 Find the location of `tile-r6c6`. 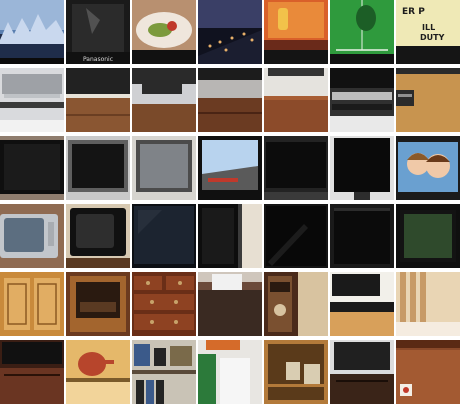

tile-r6c6 is located at coordinates (362, 372).